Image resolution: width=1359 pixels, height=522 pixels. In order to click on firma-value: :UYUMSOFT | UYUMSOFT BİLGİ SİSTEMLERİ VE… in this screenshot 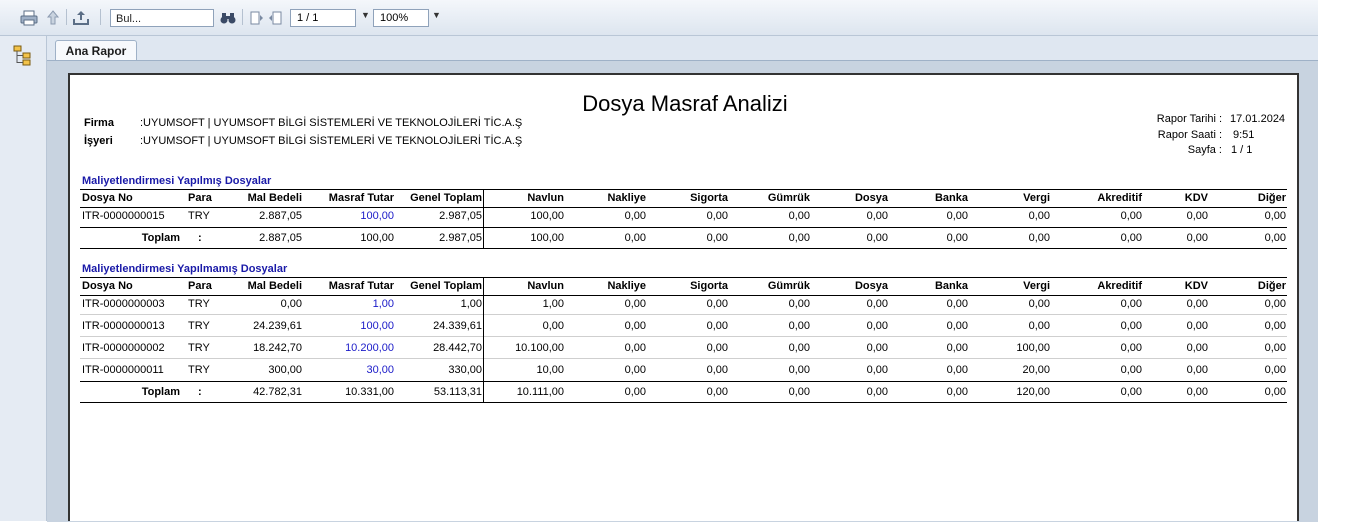, I will do `click(331, 123)`.